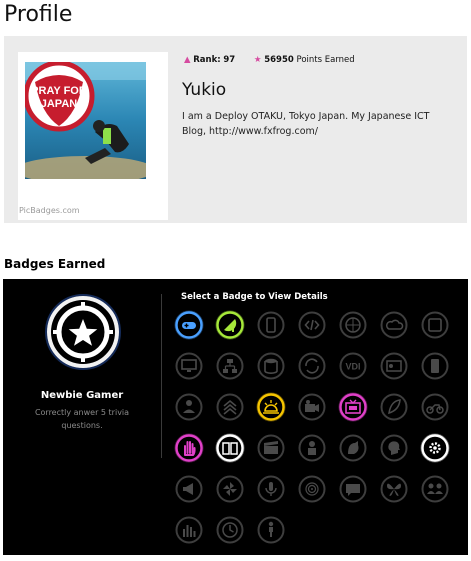 This screenshot has width=471, height=561. I want to click on avatar: PRAY FOR JAPAN, so click(85, 120).